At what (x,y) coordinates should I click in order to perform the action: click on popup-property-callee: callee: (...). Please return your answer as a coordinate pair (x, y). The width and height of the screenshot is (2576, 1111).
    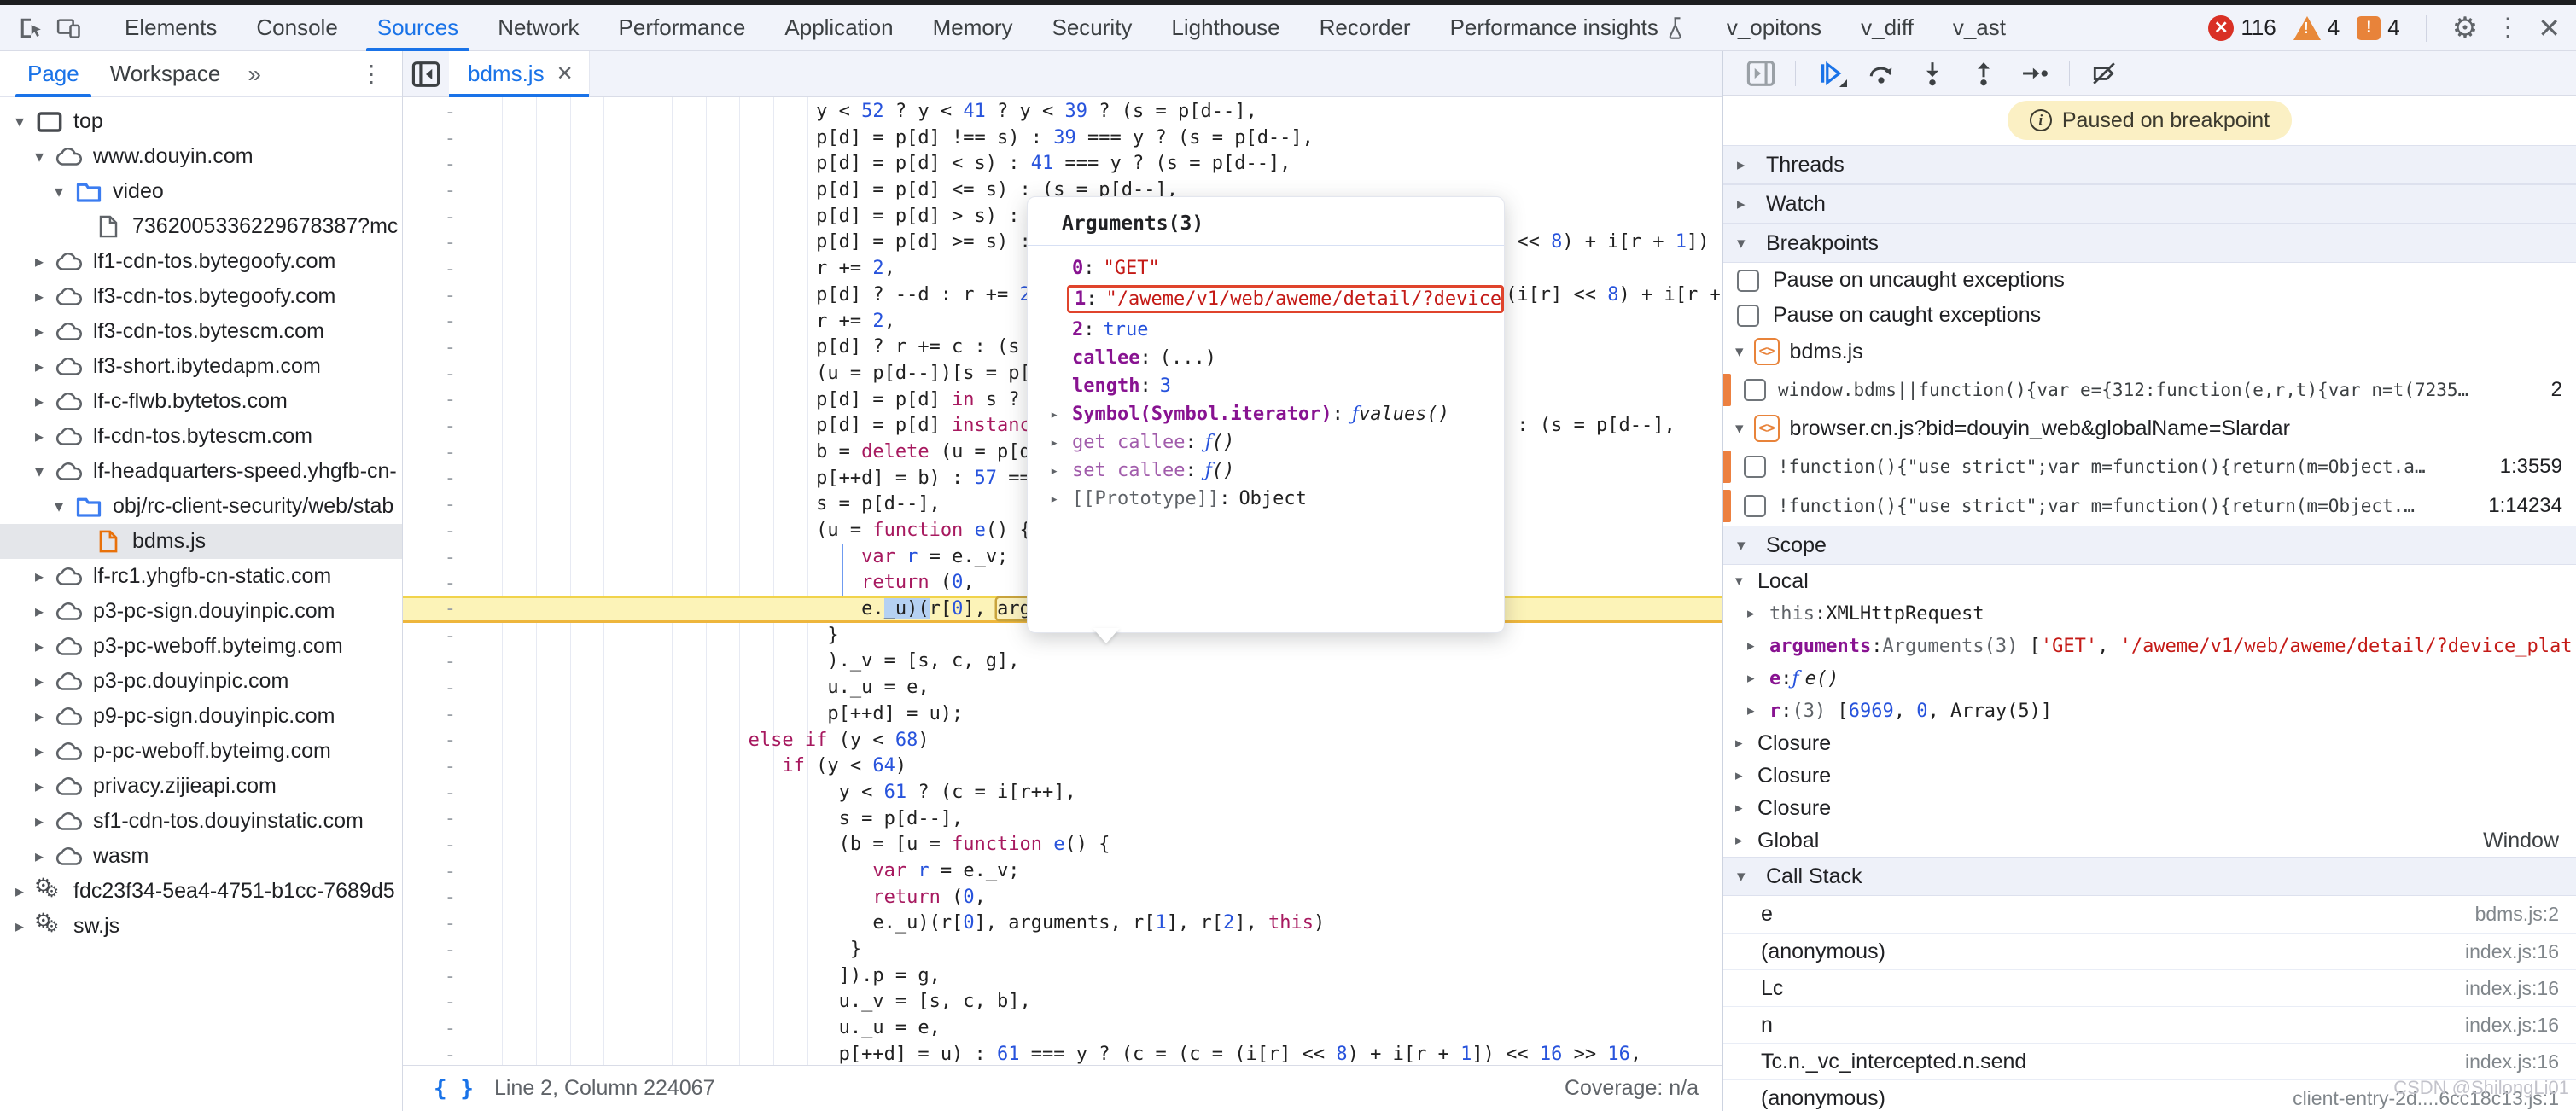
    Looking at the image, I should click on (1277, 358).